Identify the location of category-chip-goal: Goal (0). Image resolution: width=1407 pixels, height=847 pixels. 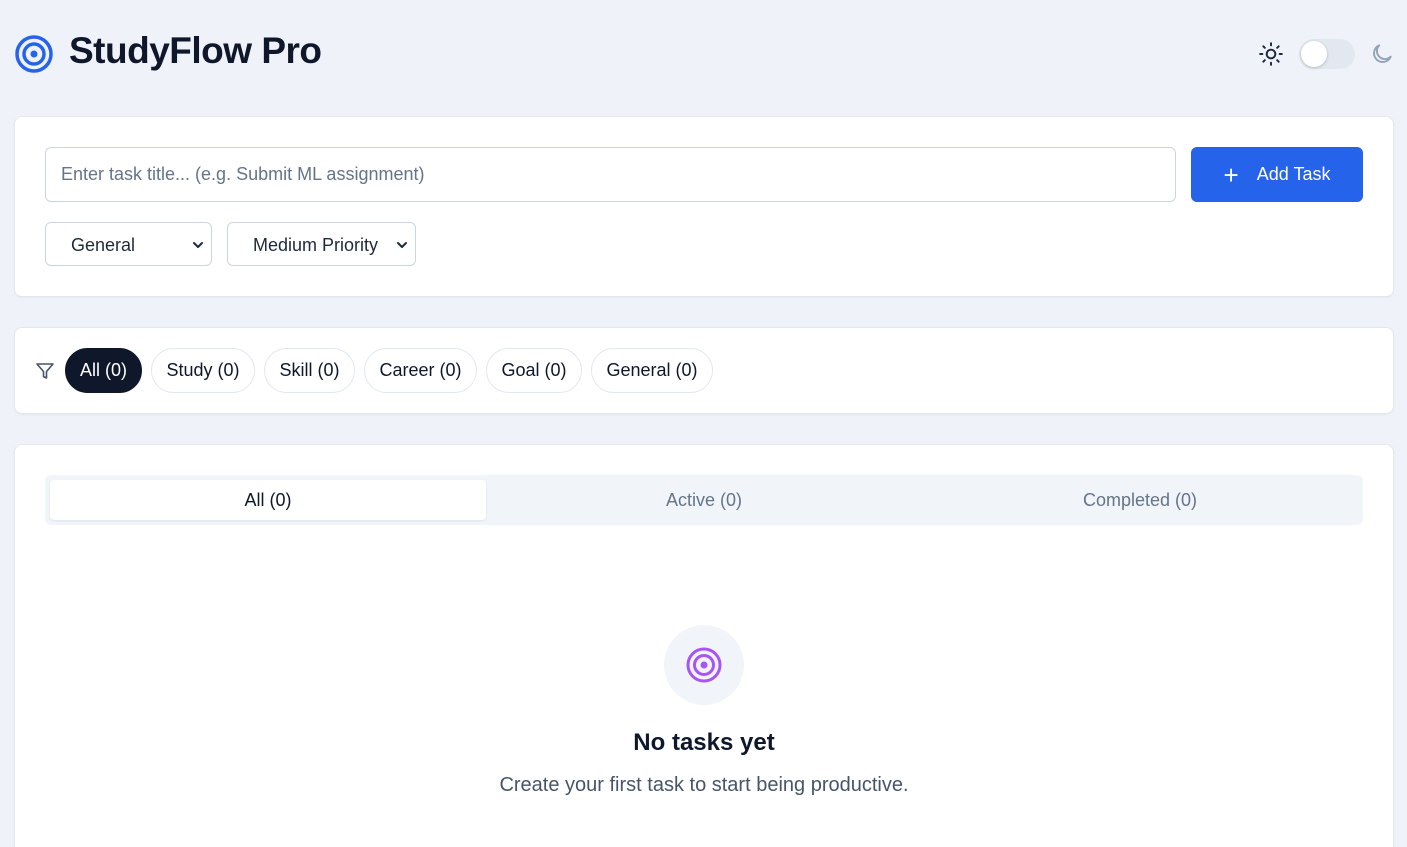
(534, 370).